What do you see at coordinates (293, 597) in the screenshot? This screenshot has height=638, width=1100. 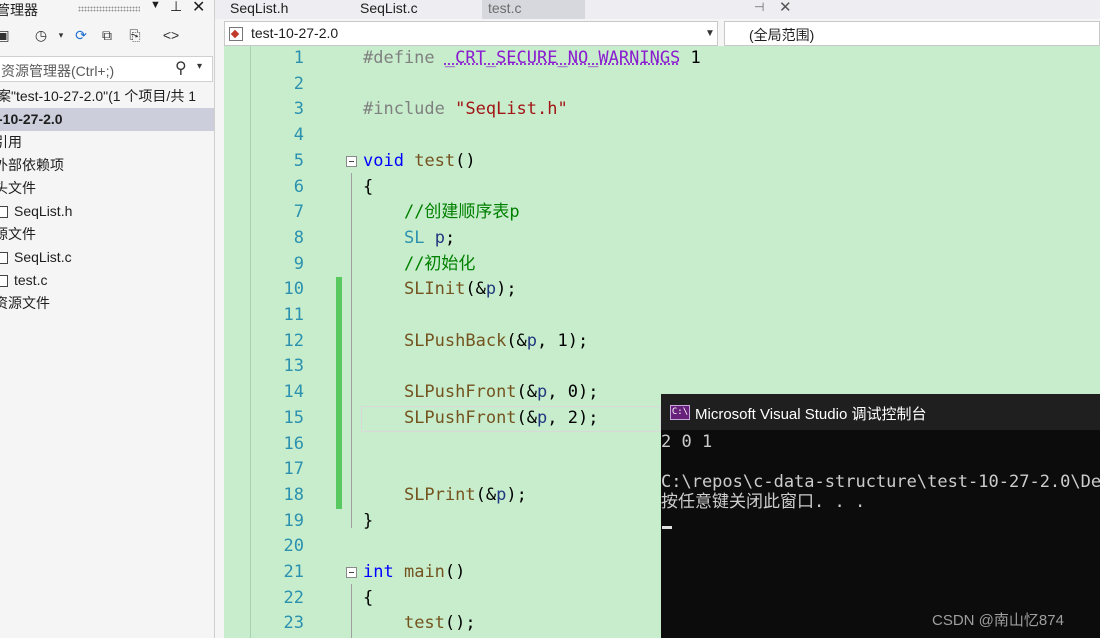 I see `line-number: 22` at bounding box center [293, 597].